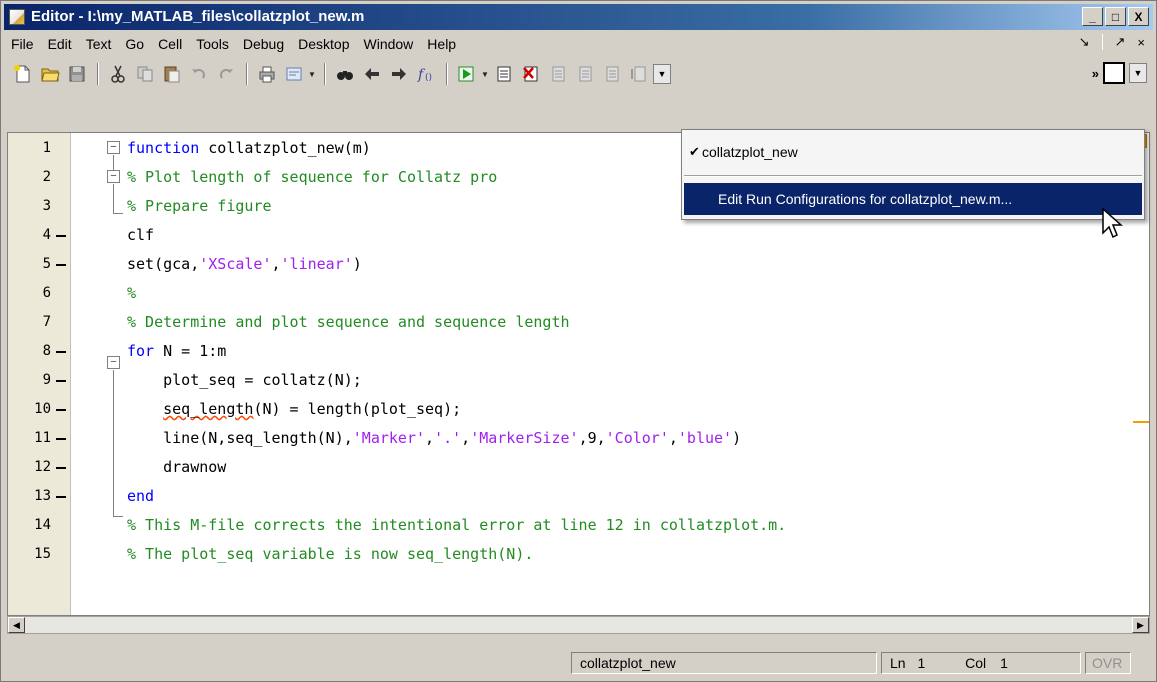 This screenshot has height=682, width=1157. Describe the element at coordinates (612, 74) in the screenshot. I see `step-out-icon` at that location.